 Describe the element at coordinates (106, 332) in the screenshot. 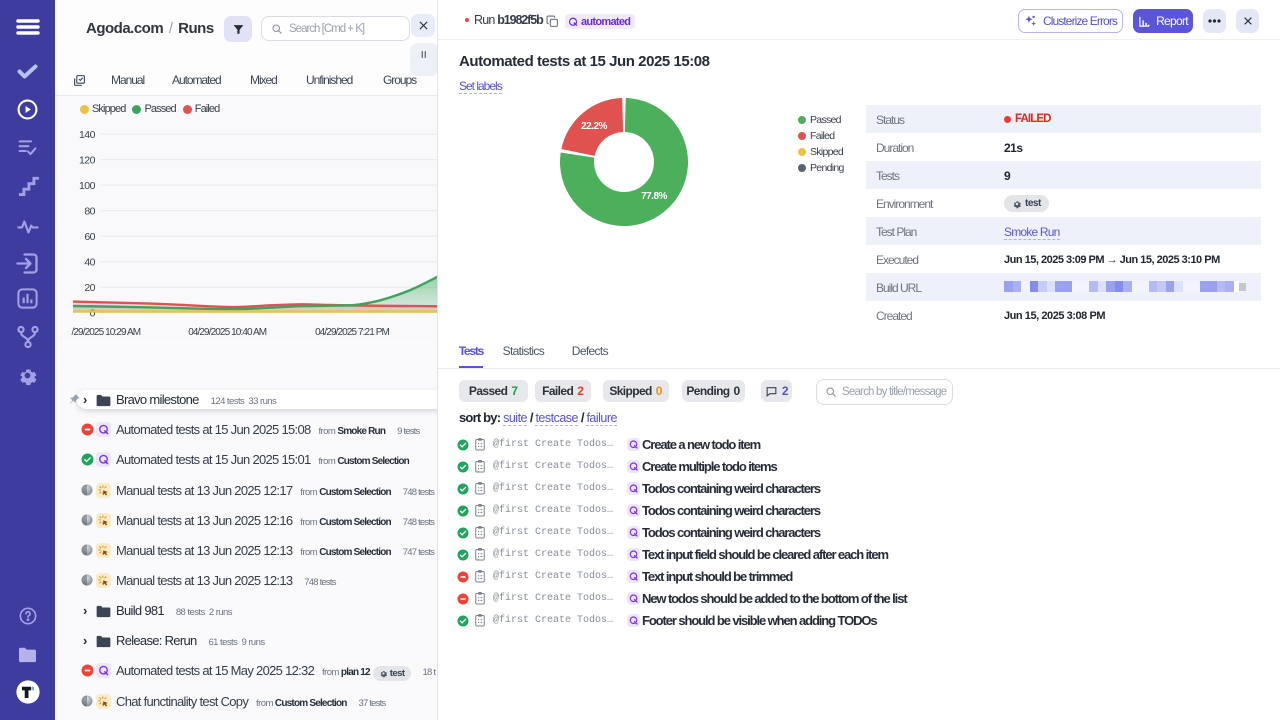

I see `svg-text: /29/2025 10:29 AM` at that location.